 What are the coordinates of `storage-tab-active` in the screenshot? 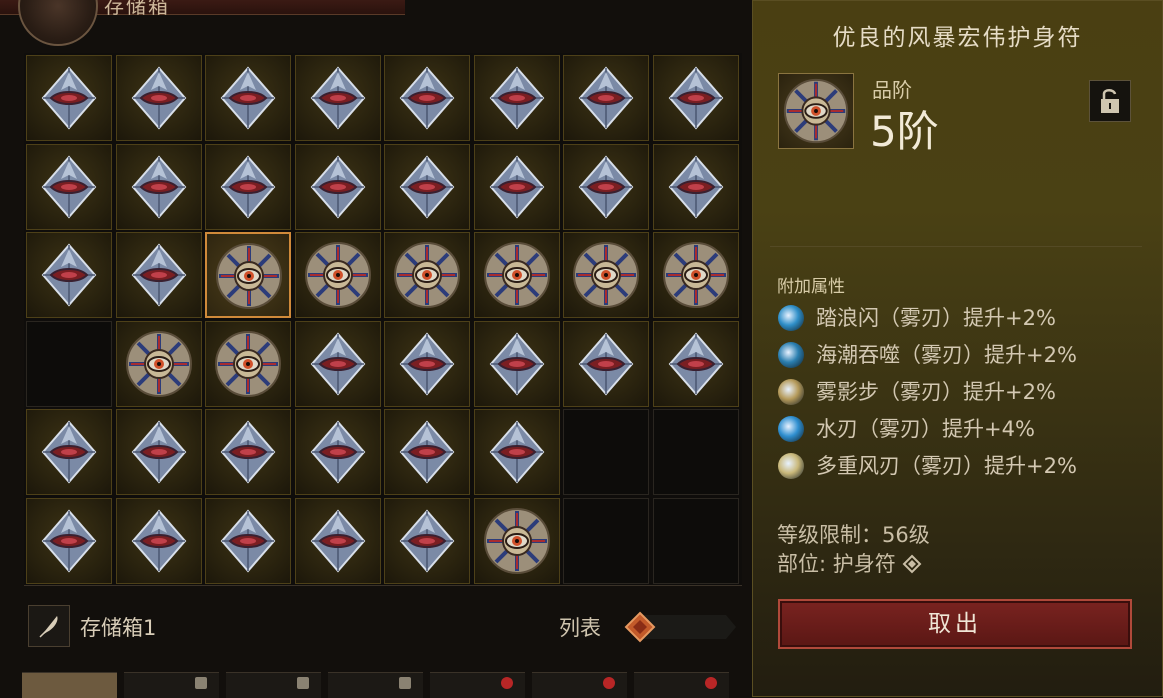 It's located at (69, 685).